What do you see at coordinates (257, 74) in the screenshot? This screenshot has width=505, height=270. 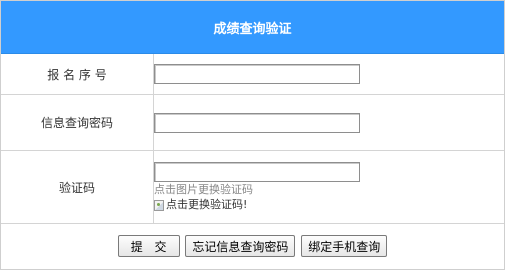 I see `registration-number-input` at bounding box center [257, 74].